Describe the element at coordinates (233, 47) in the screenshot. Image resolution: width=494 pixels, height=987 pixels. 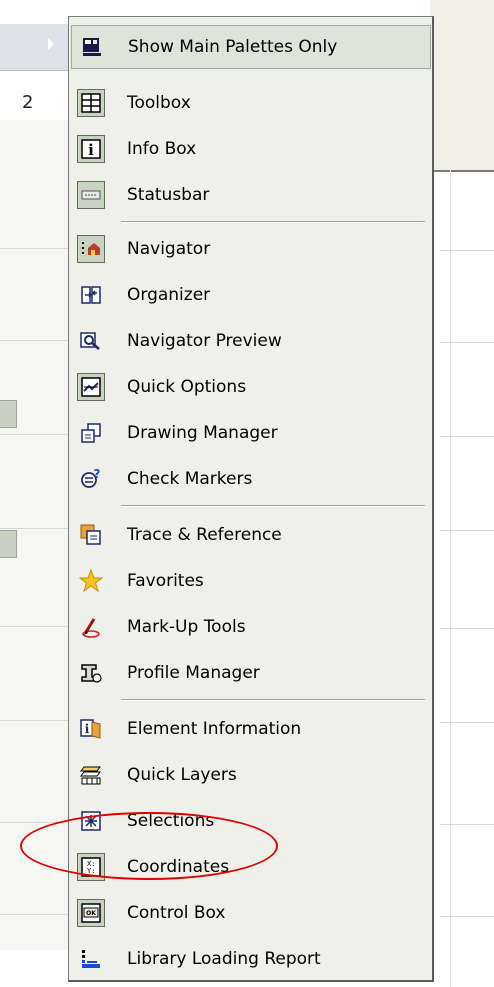
I see `menu-item-label: Show Main Palettes Only` at that location.